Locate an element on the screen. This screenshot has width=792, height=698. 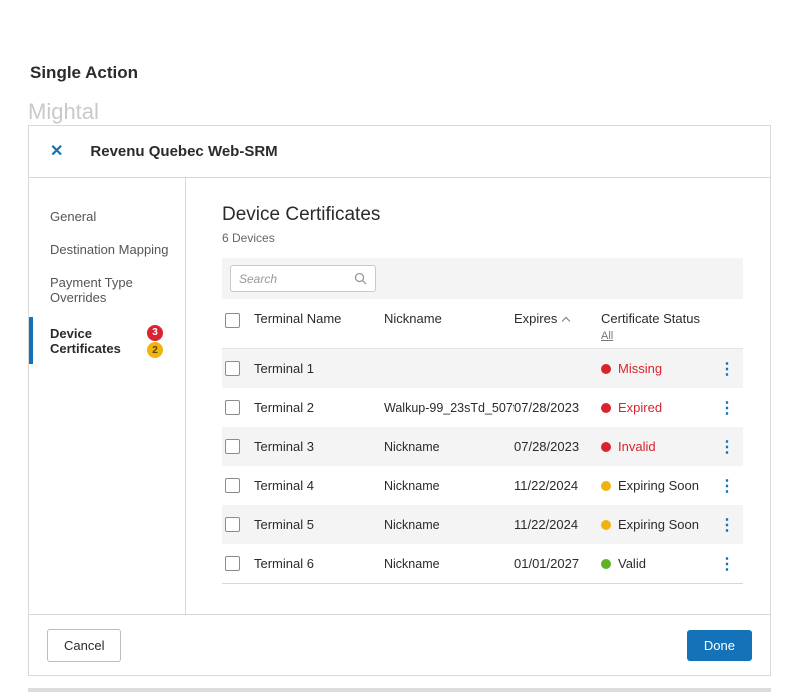
modal-footer: Cancel Done is located at coordinates (399, 644).